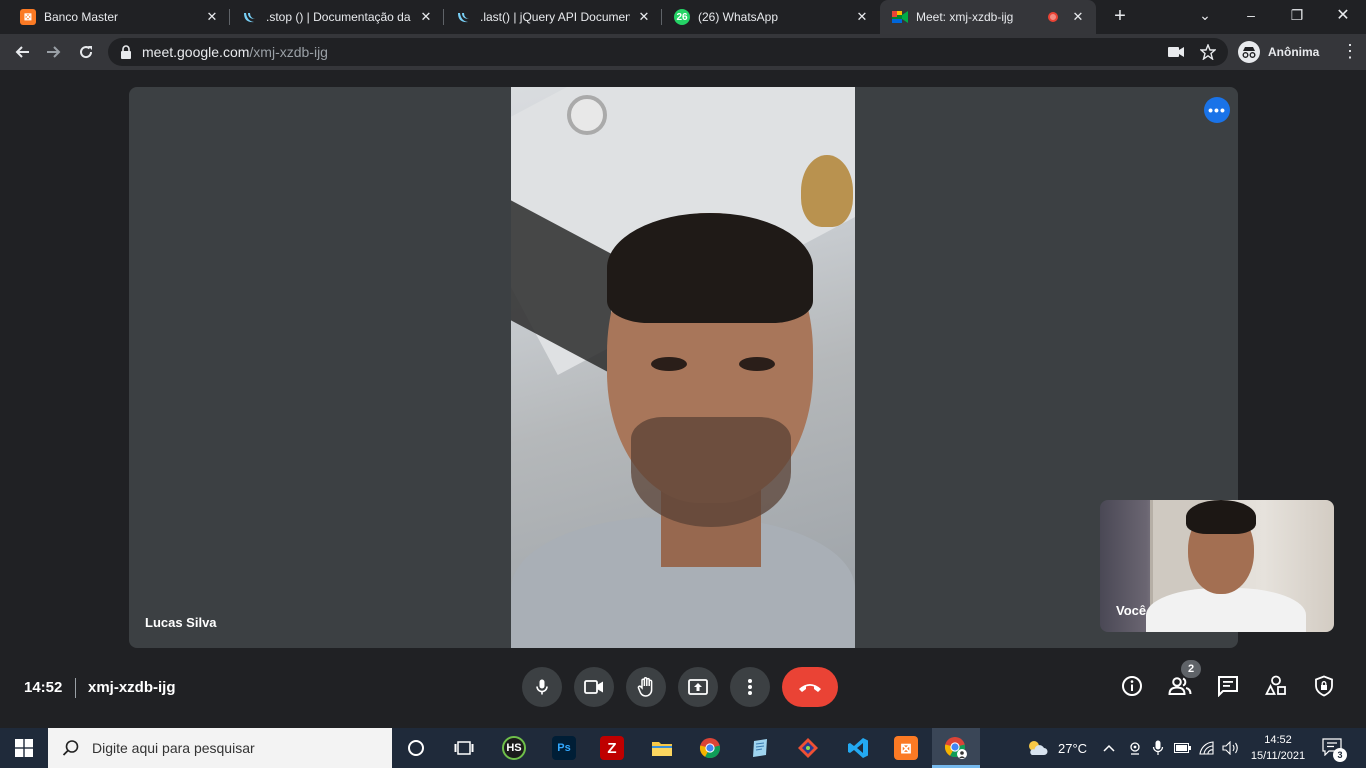 This screenshot has height=768, width=1366. I want to click on chat-button, so click(1228, 686).